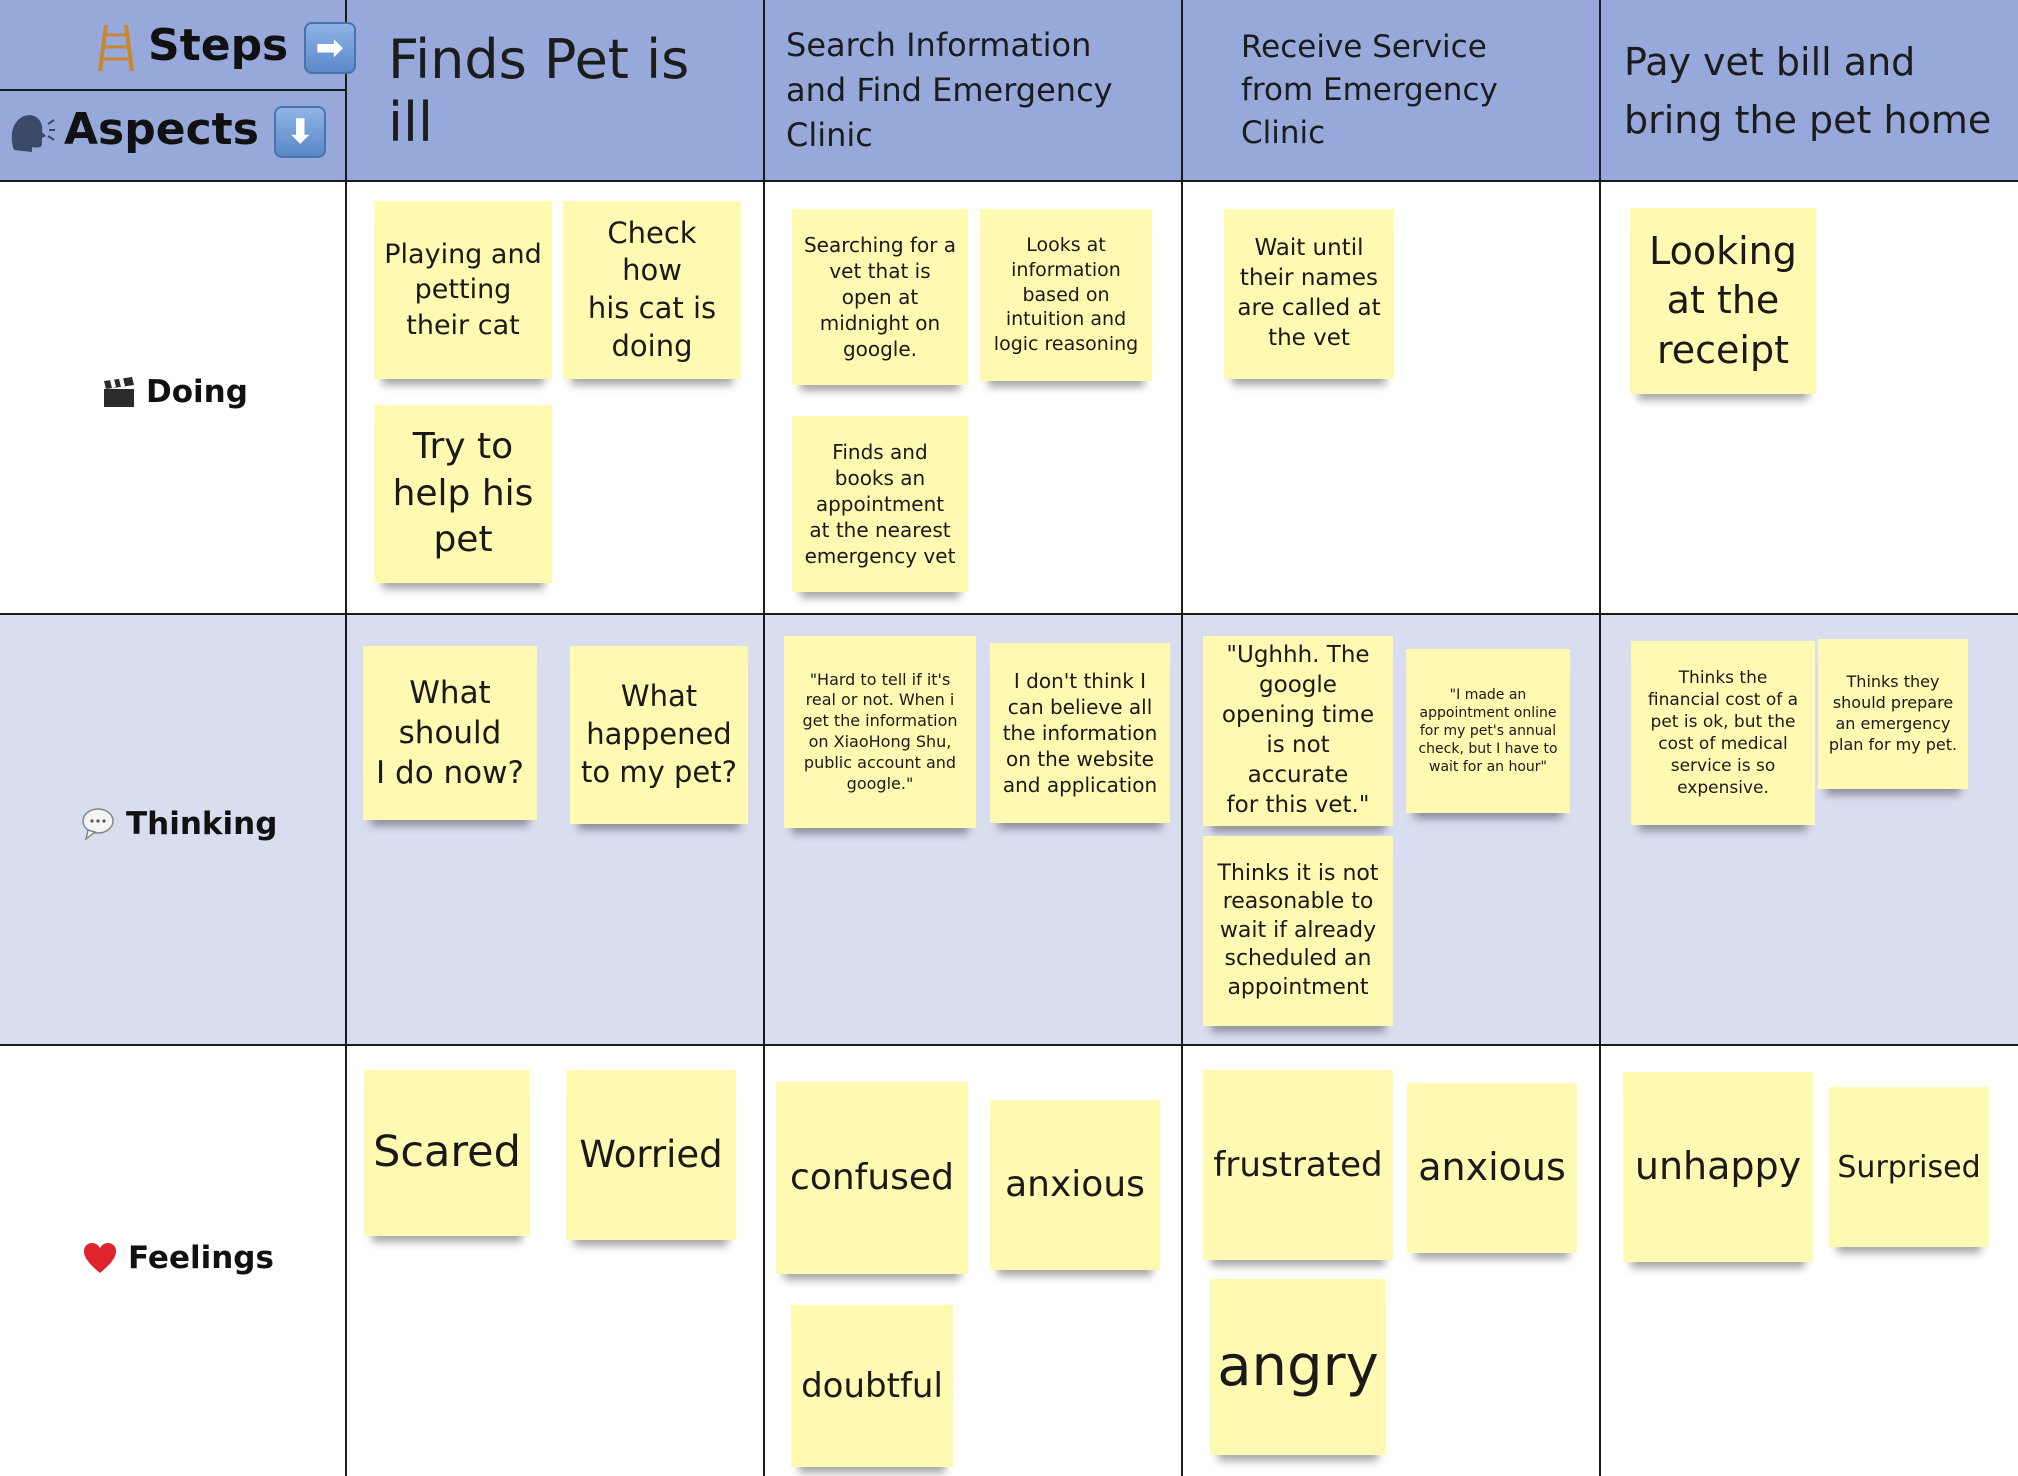 Image resolution: width=2018 pixels, height=1476 pixels. Describe the element at coordinates (872, 1178) in the screenshot. I see `sticky-note: confused` at that location.